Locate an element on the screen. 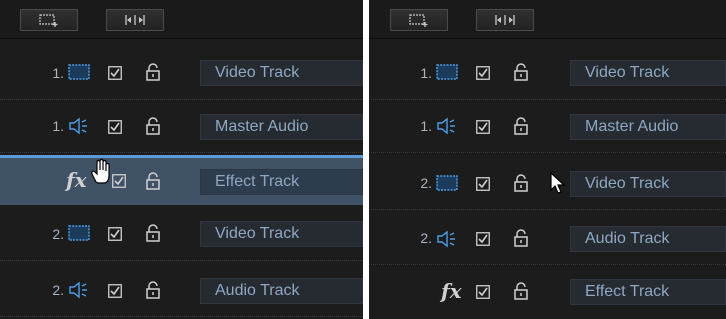 This screenshot has width=726, height=319. track-row-dragging: fx Effect Track is located at coordinates (181, 180).